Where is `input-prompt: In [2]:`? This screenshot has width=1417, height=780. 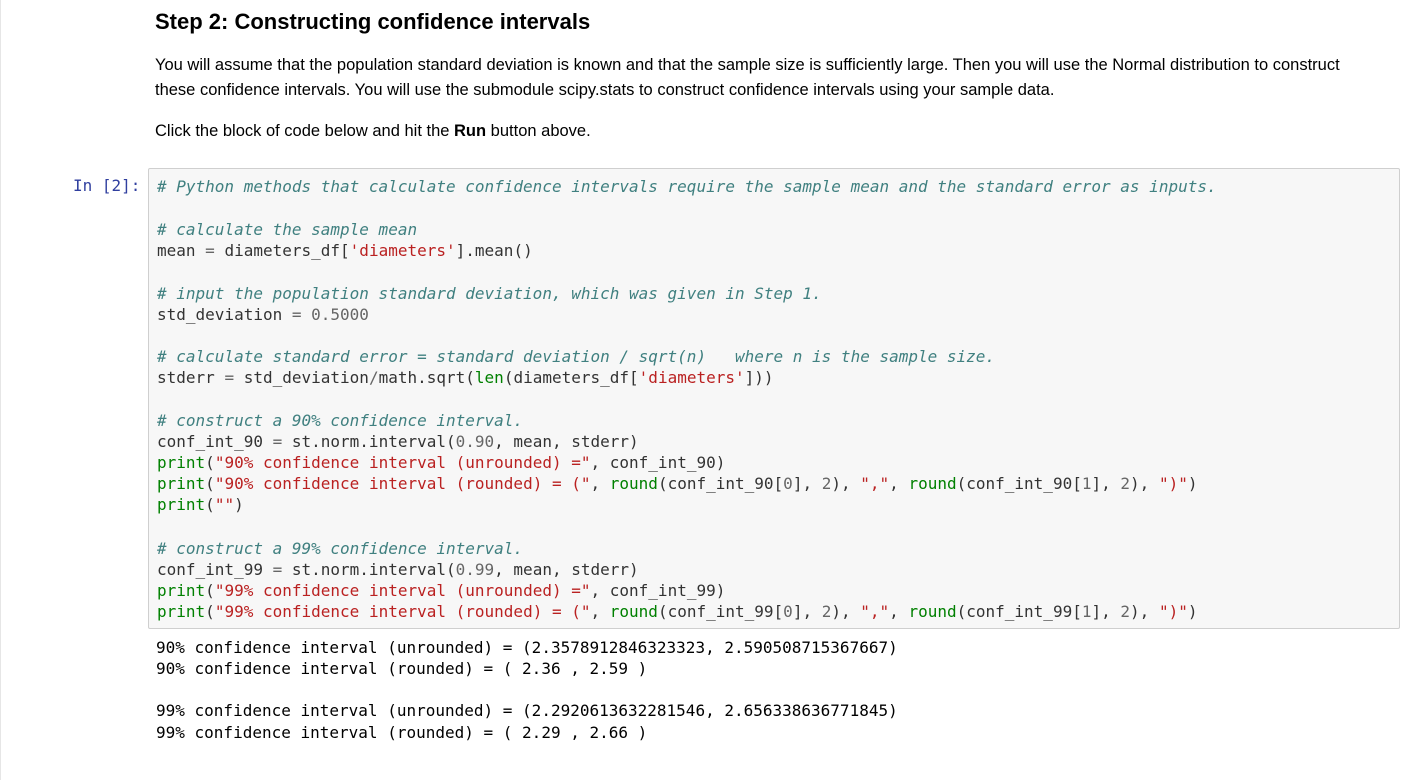 input-prompt: In [2]: is located at coordinates (107, 185).